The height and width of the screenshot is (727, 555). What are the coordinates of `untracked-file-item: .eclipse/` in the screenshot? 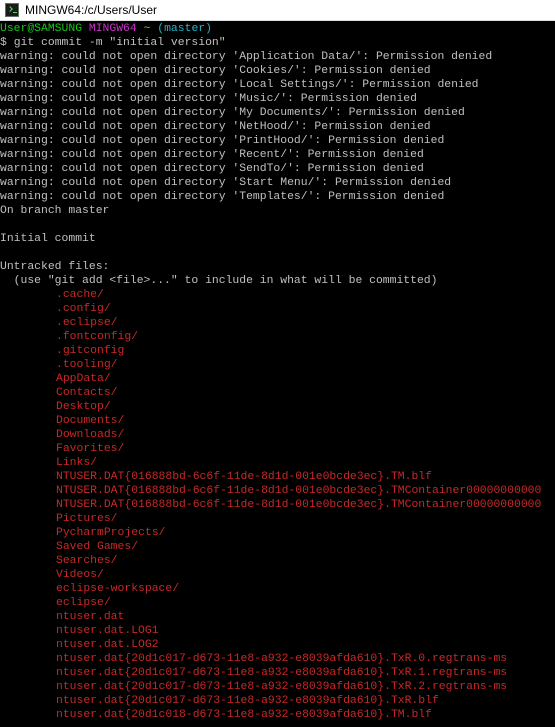 It's located at (87, 323).